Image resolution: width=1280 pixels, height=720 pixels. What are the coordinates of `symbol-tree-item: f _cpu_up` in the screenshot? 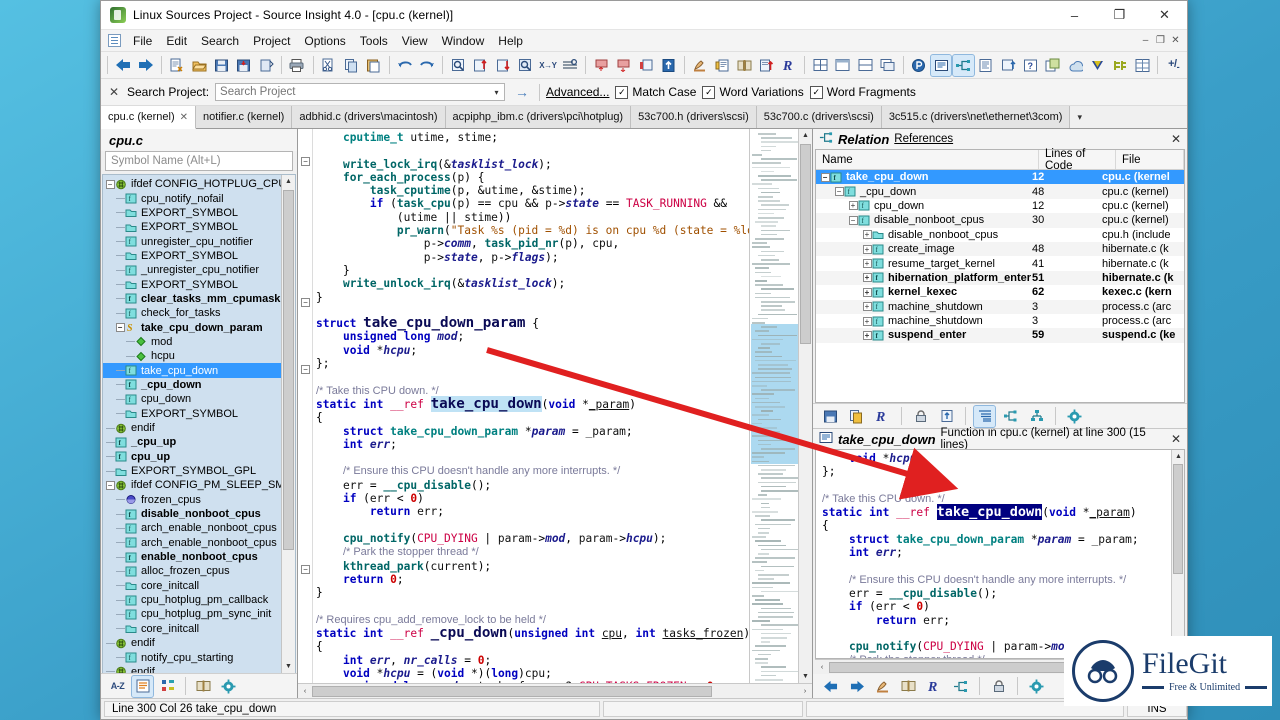 It's located at (199, 442).